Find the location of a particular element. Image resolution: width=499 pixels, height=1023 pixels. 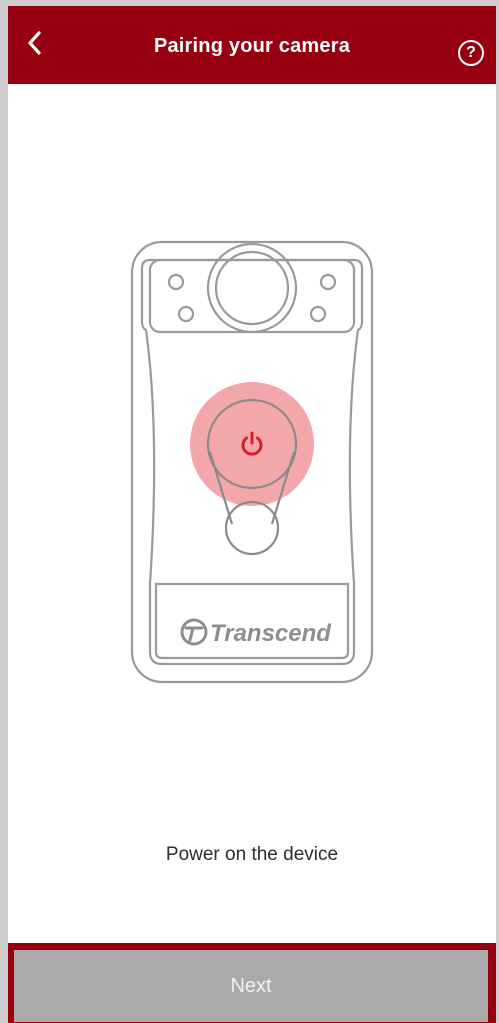

next-button: Next is located at coordinates (251, 986).